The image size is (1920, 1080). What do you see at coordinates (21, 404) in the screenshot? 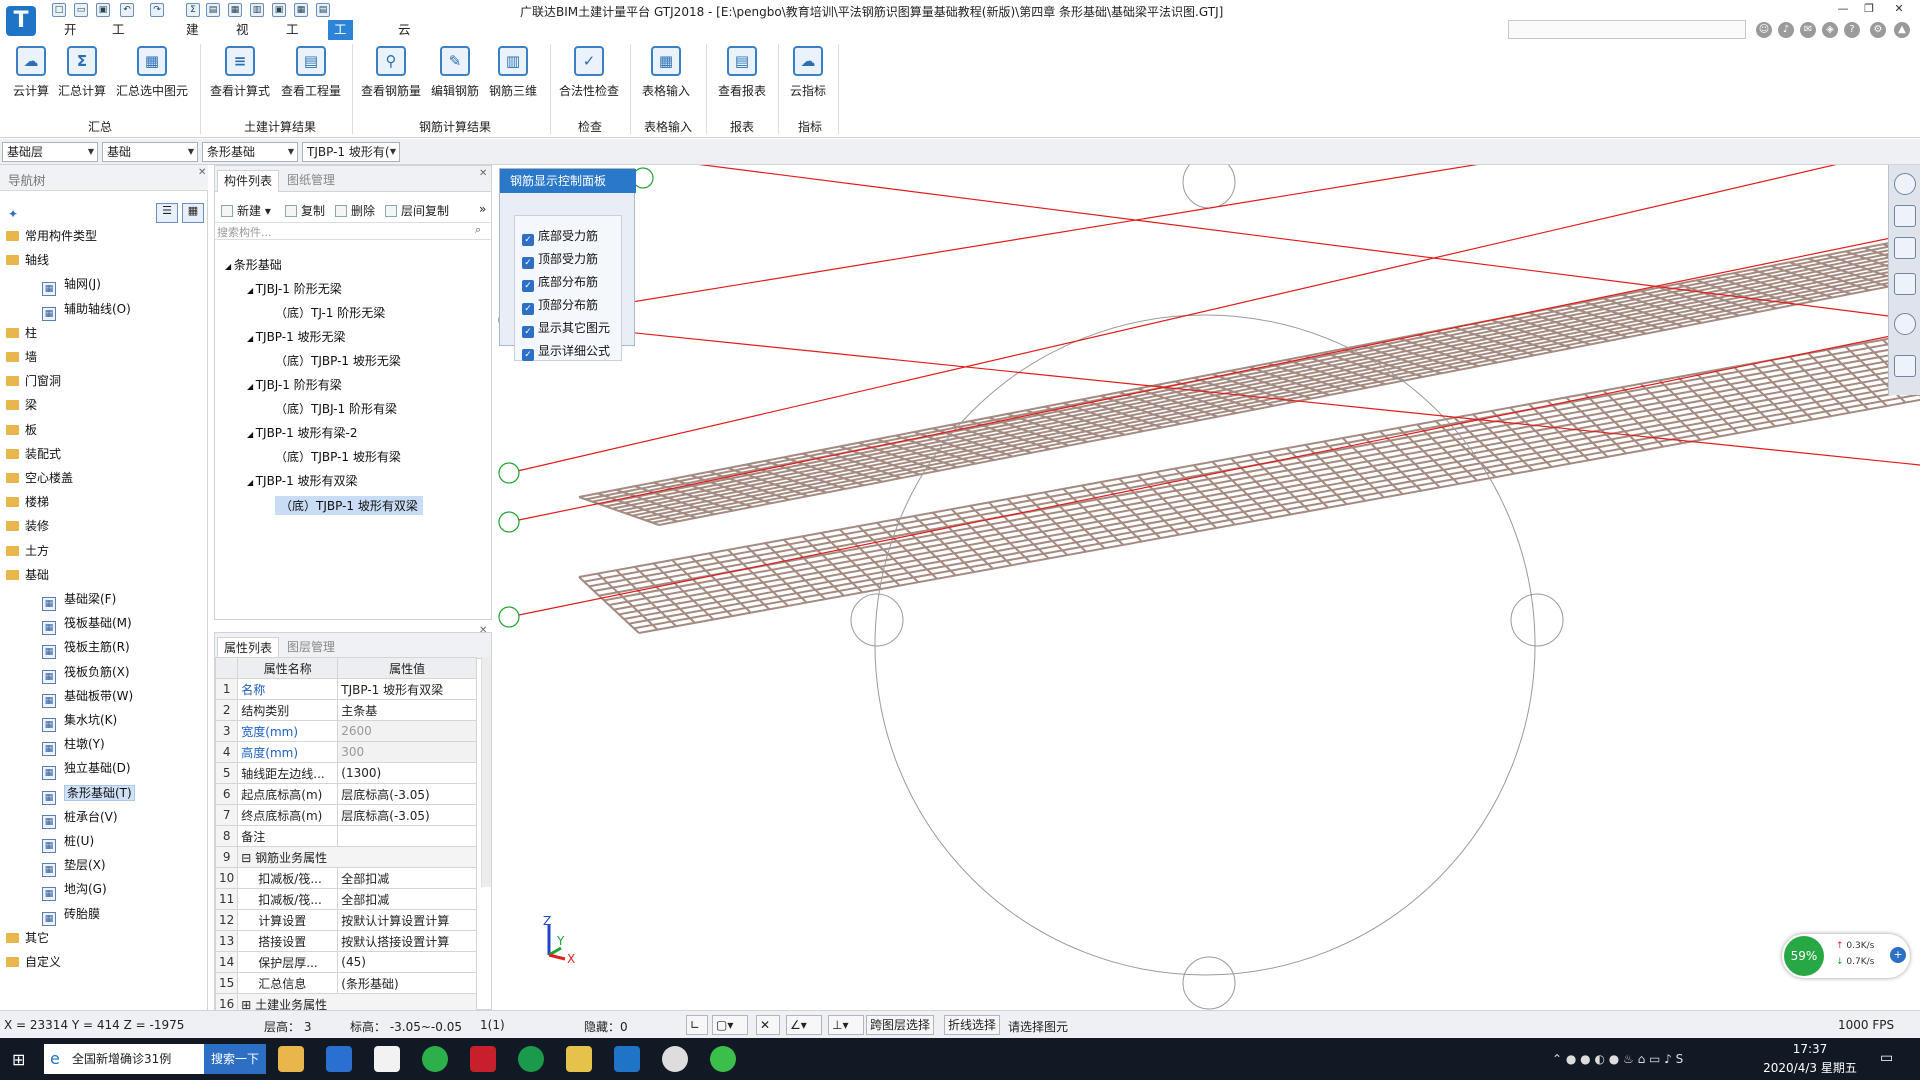
I see `nav-item: 梁` at bounding box center [21, 404].